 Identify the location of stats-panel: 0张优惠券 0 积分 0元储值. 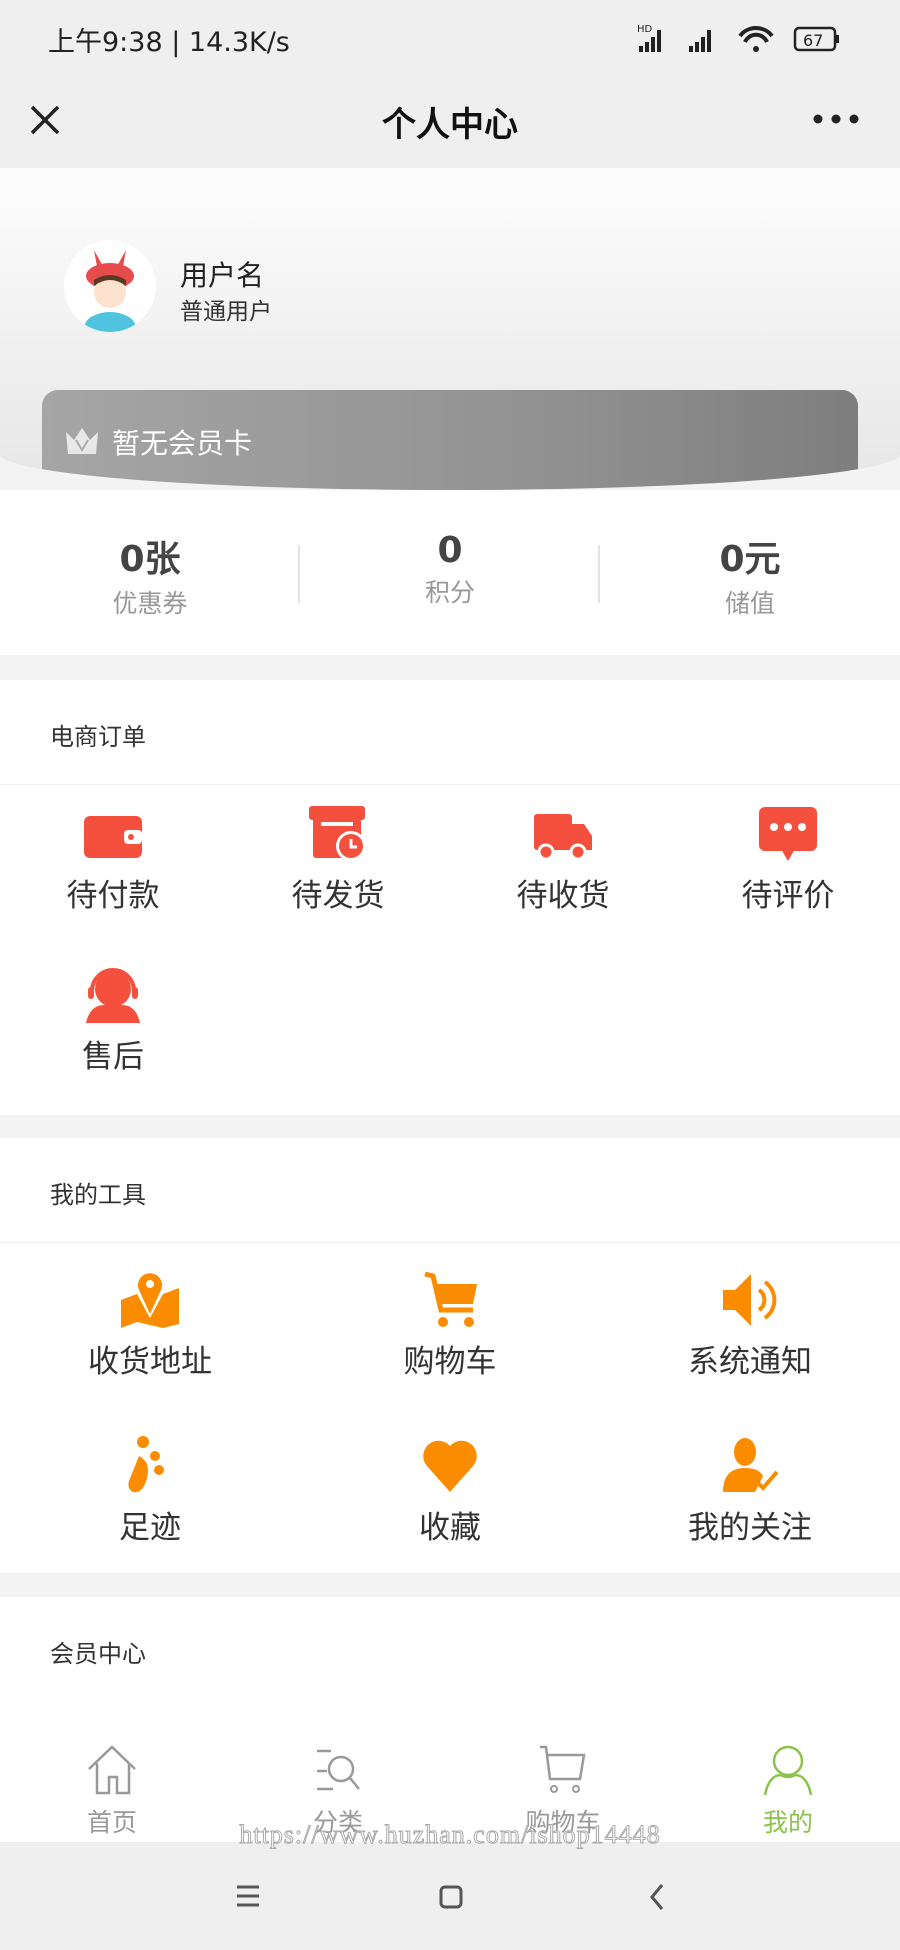
(450, 572).